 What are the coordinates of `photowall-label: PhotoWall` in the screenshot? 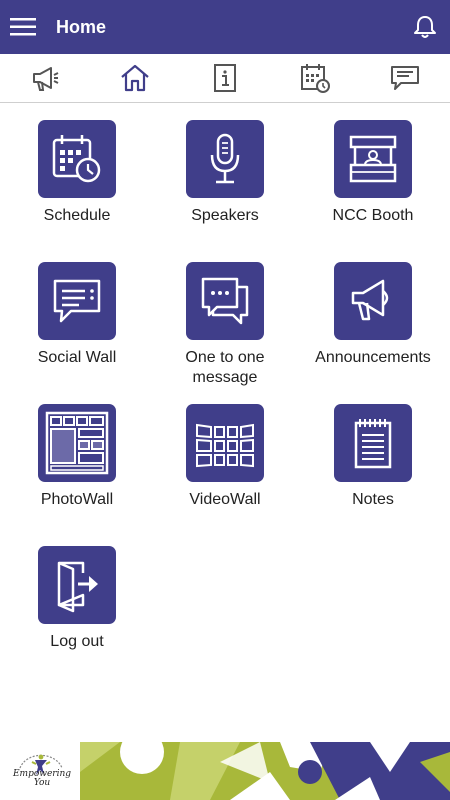 It's located at (77, 499).